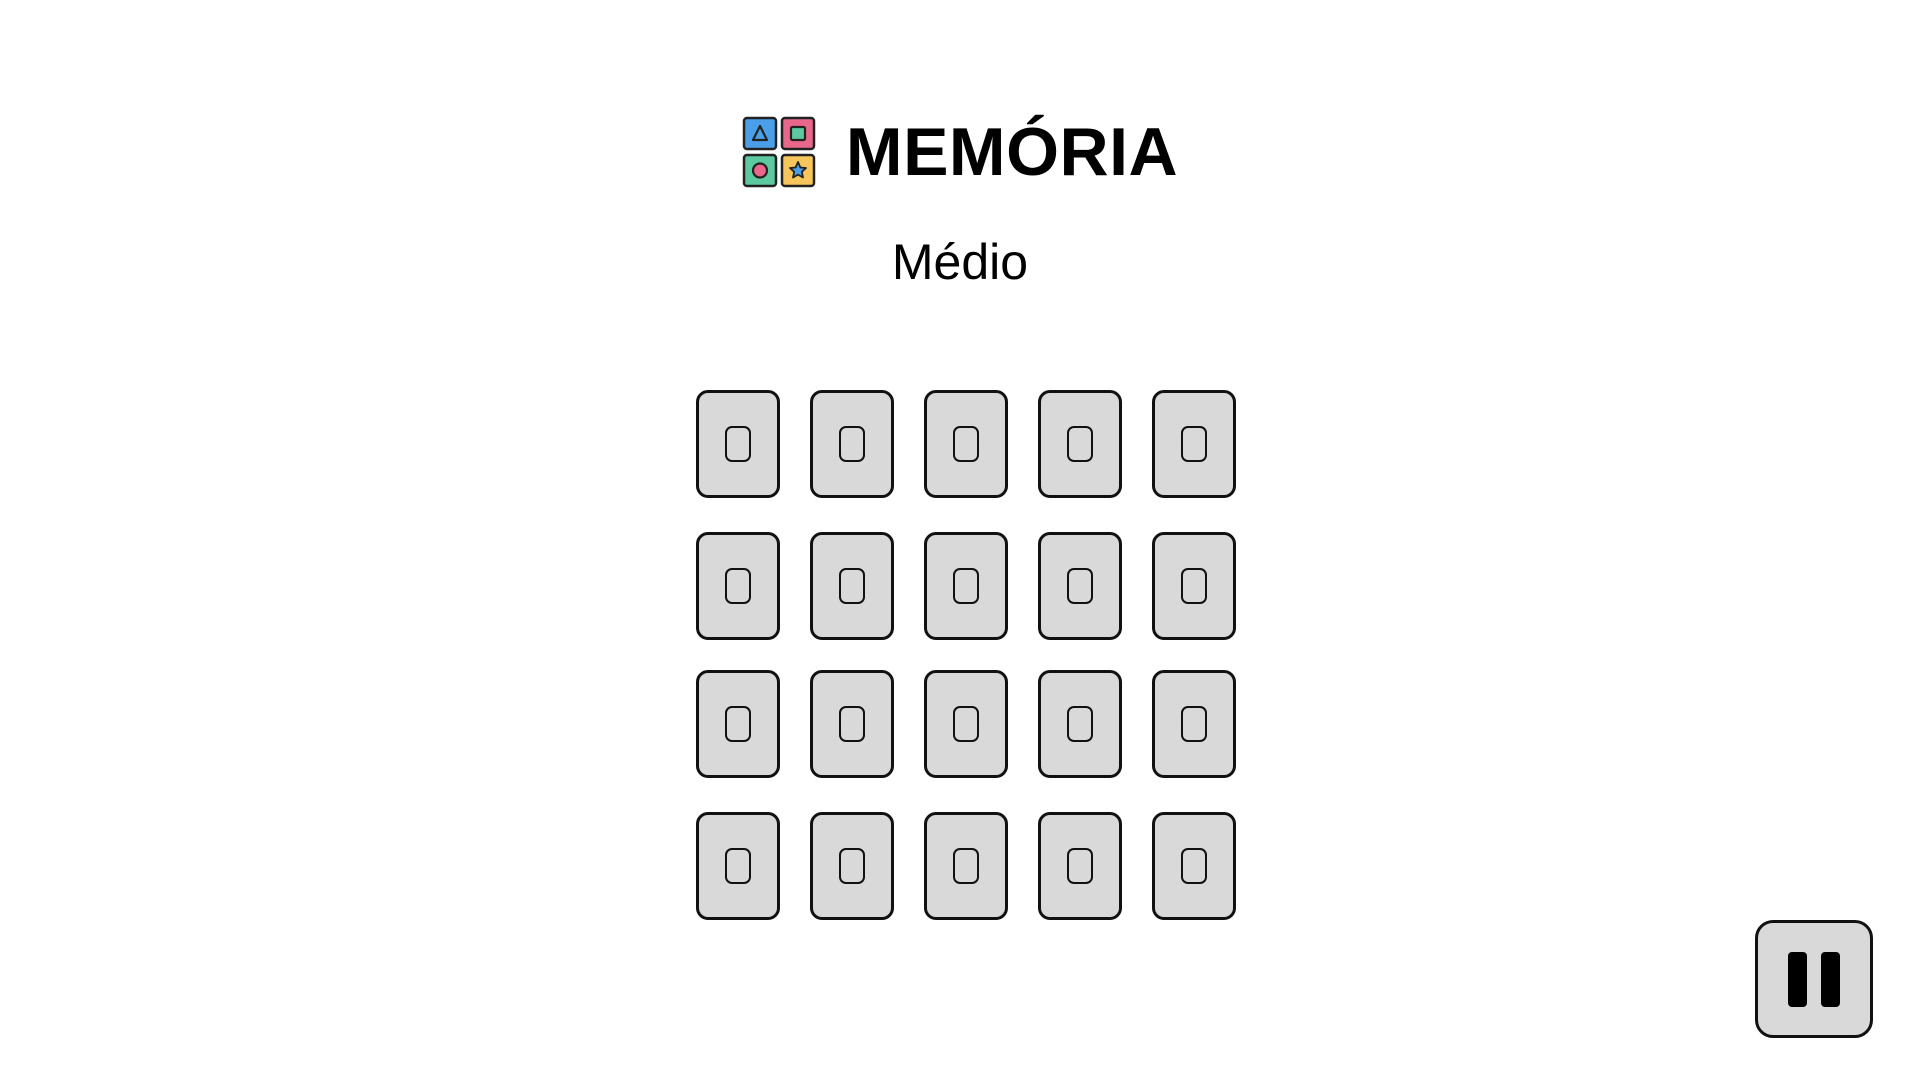 The image size is (1920, 1080). I want to click on card-board, so click(966, 672).